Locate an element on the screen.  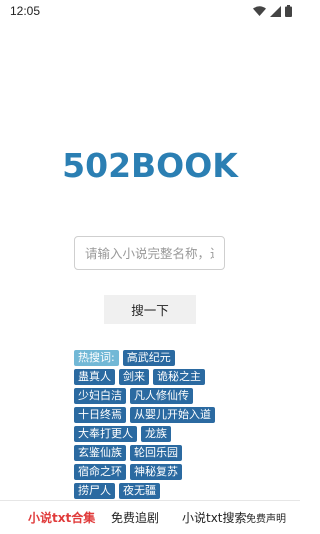
search-button: 搜一下 is located at coordinates (150, 309).